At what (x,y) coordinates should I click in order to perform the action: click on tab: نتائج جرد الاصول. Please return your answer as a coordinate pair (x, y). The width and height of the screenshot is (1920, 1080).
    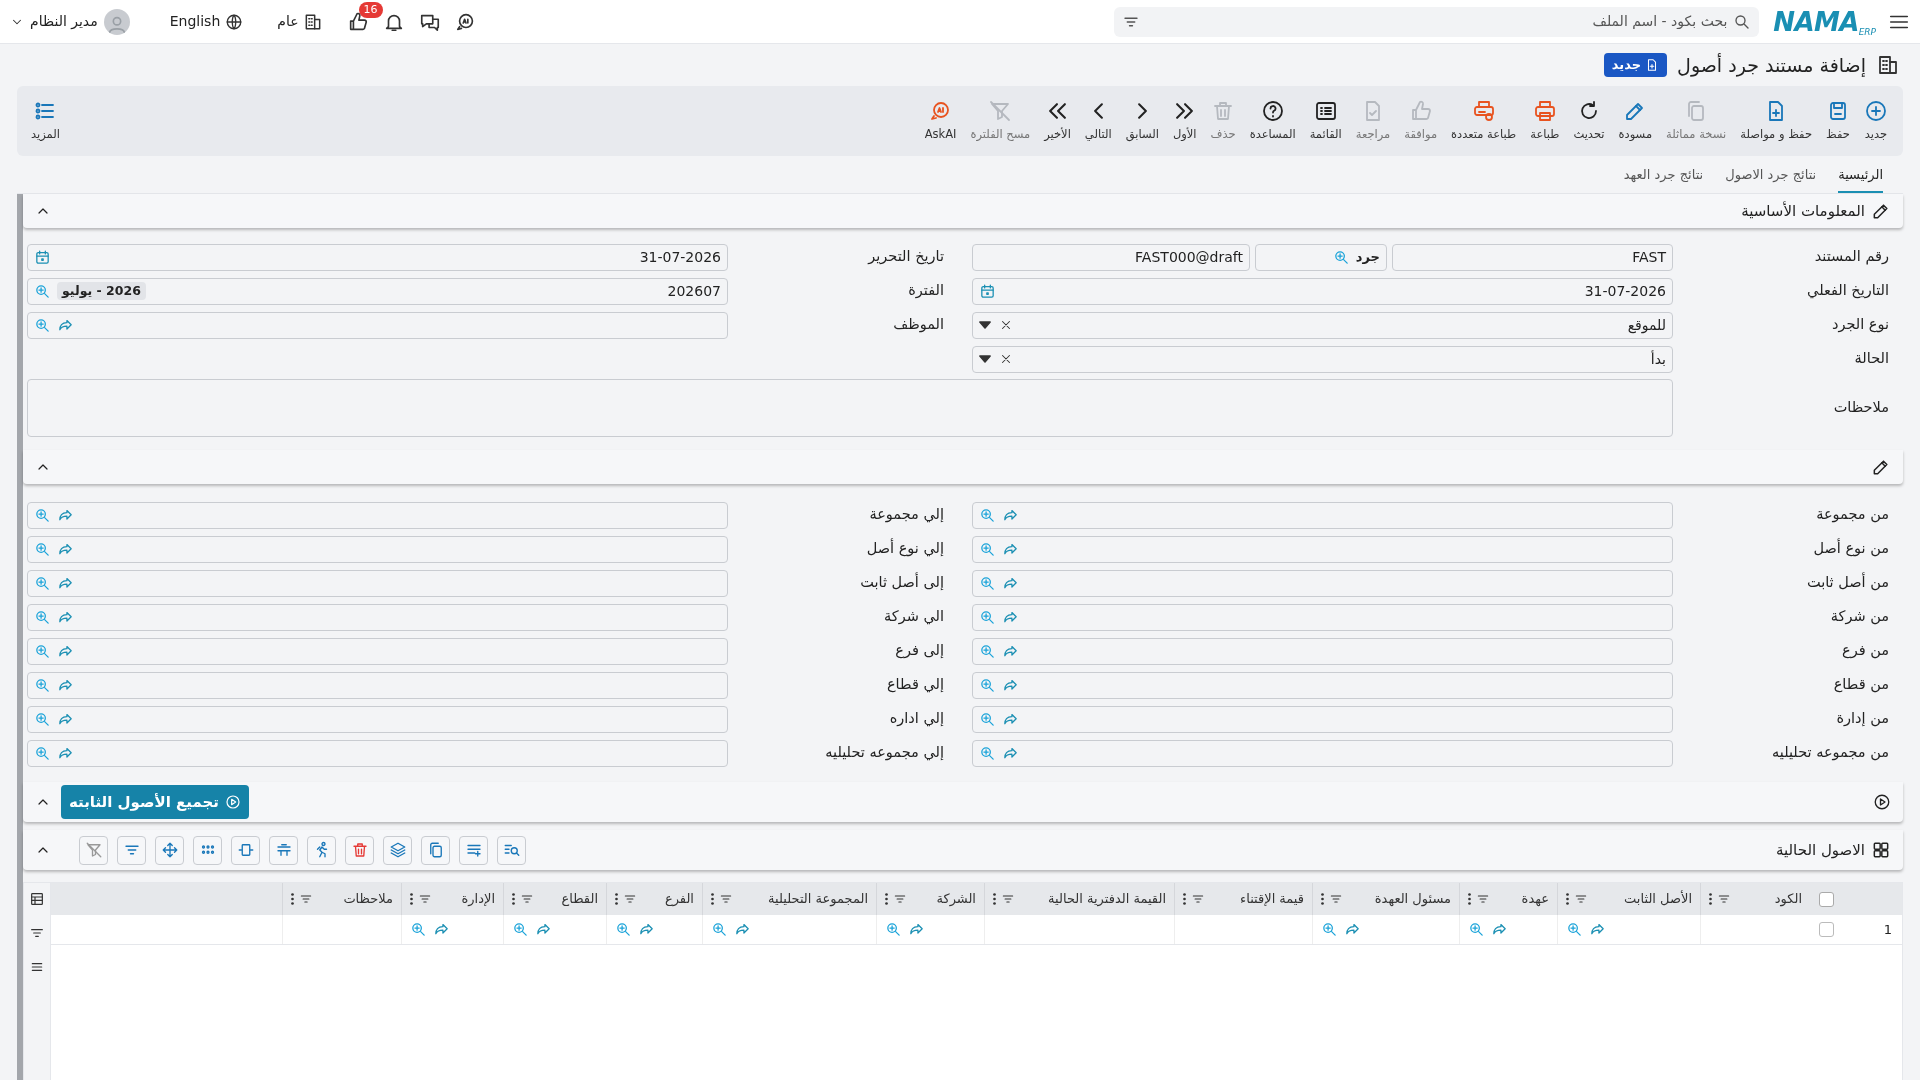
    Looking at the image, I should click on (1771, 178).